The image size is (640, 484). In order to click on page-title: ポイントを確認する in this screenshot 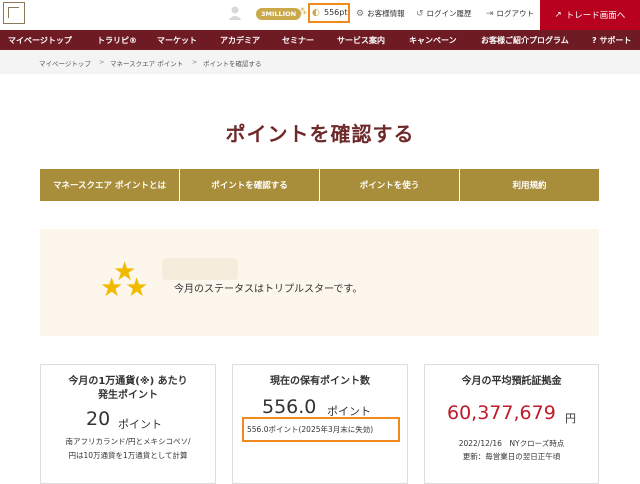, I will do `click(320, 134)`.